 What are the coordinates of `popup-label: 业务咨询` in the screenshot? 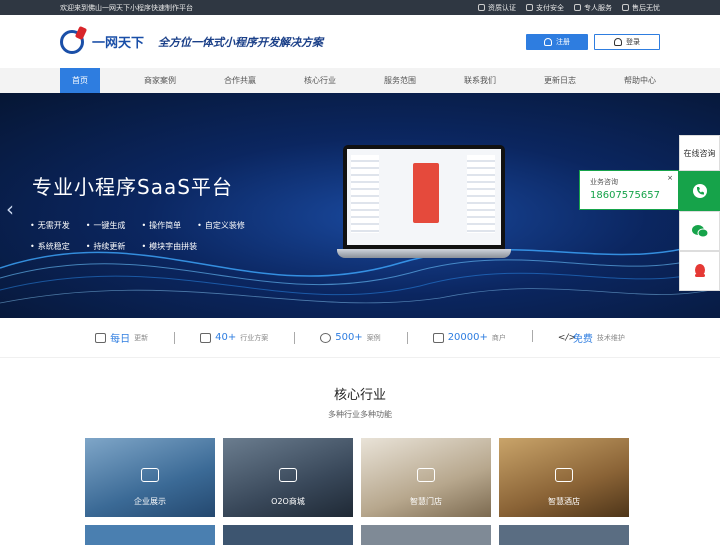 It's located at (604, 182).